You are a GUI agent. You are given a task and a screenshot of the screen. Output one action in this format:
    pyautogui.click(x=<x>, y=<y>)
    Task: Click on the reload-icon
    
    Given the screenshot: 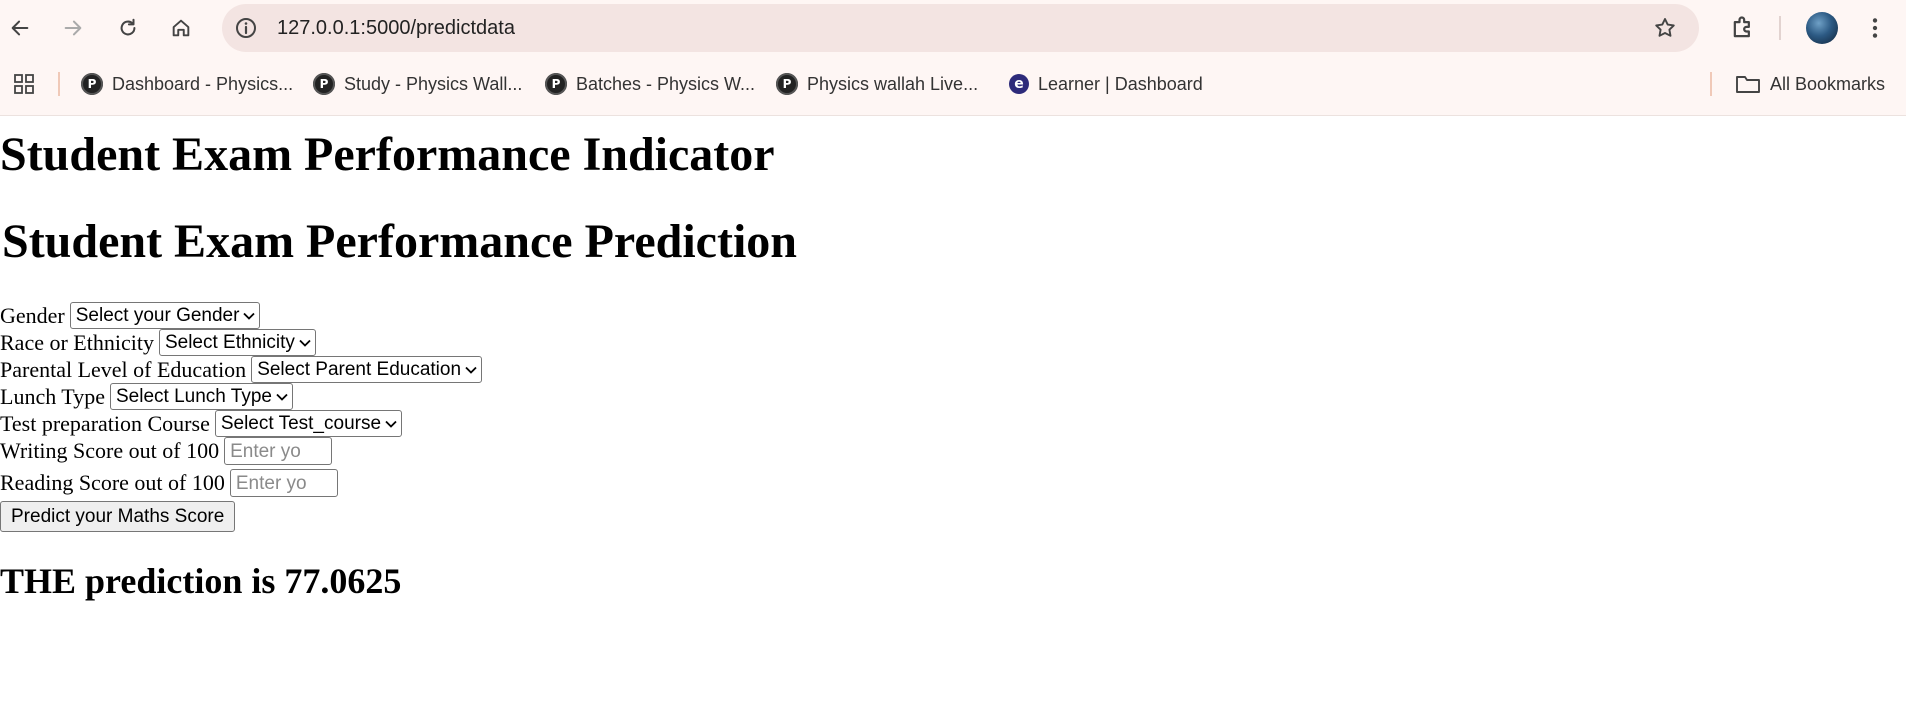 What is the action you would take?
    pyautogui.click(x=128, y=27)
    